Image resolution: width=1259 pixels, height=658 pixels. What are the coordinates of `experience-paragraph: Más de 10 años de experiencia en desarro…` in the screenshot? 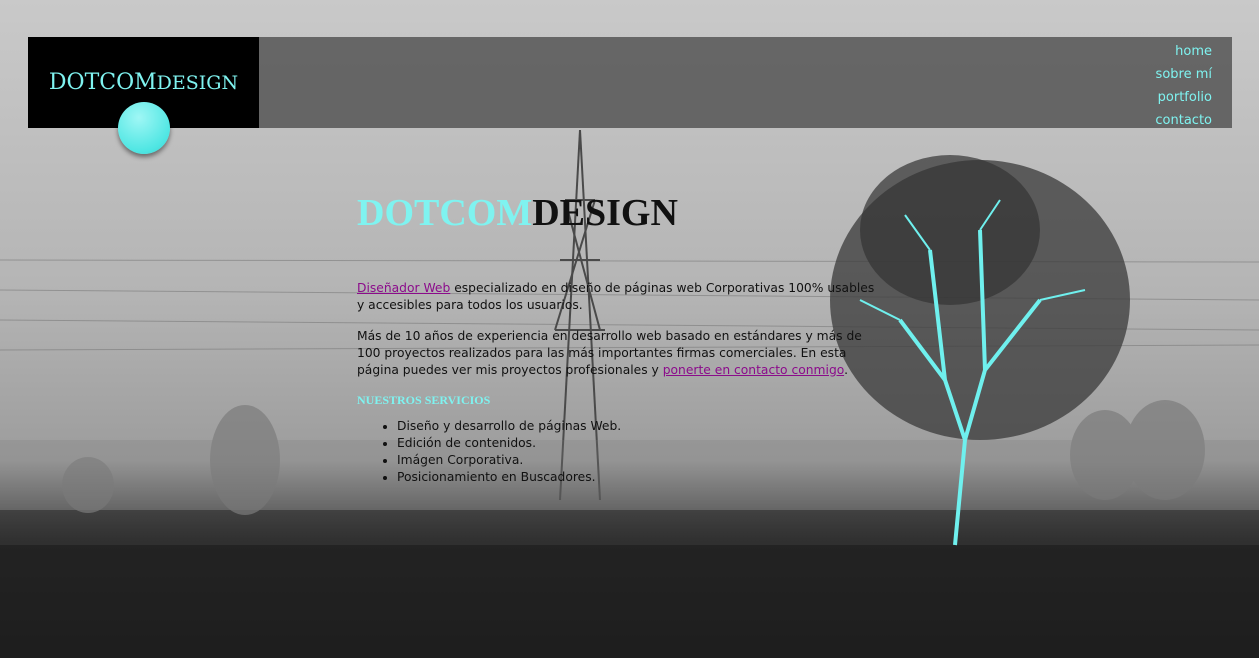 It's located at (619, 353).